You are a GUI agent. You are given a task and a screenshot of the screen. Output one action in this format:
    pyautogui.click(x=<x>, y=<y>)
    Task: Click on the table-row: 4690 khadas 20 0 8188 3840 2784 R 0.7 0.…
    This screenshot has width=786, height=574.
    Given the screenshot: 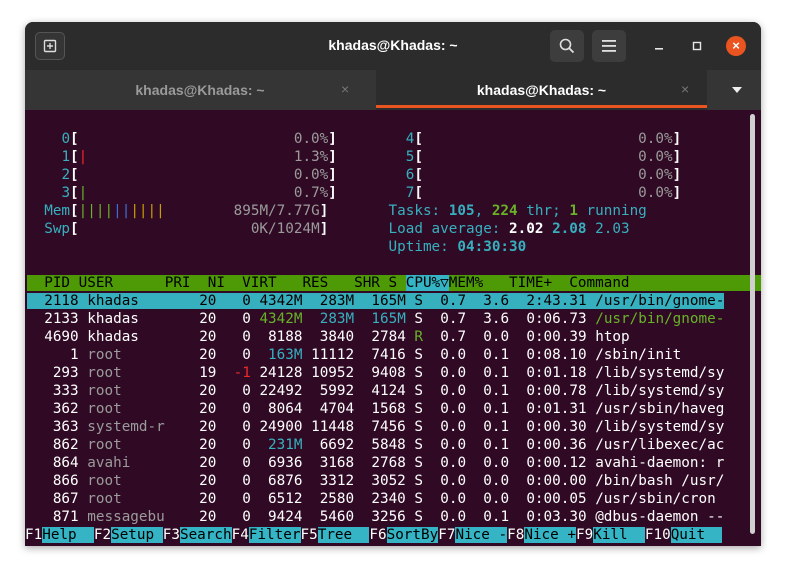 What is the action you would take?
    pyautogui.click(x=328, y=337)
    